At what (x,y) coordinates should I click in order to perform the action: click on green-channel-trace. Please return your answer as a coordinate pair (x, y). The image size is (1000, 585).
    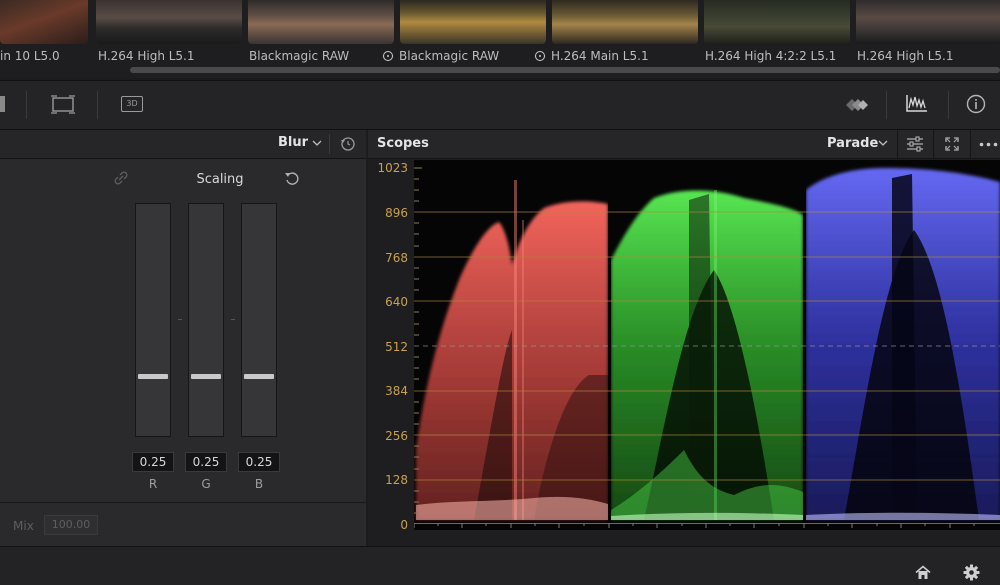
    Looking at the image, I should click on (707, 355).